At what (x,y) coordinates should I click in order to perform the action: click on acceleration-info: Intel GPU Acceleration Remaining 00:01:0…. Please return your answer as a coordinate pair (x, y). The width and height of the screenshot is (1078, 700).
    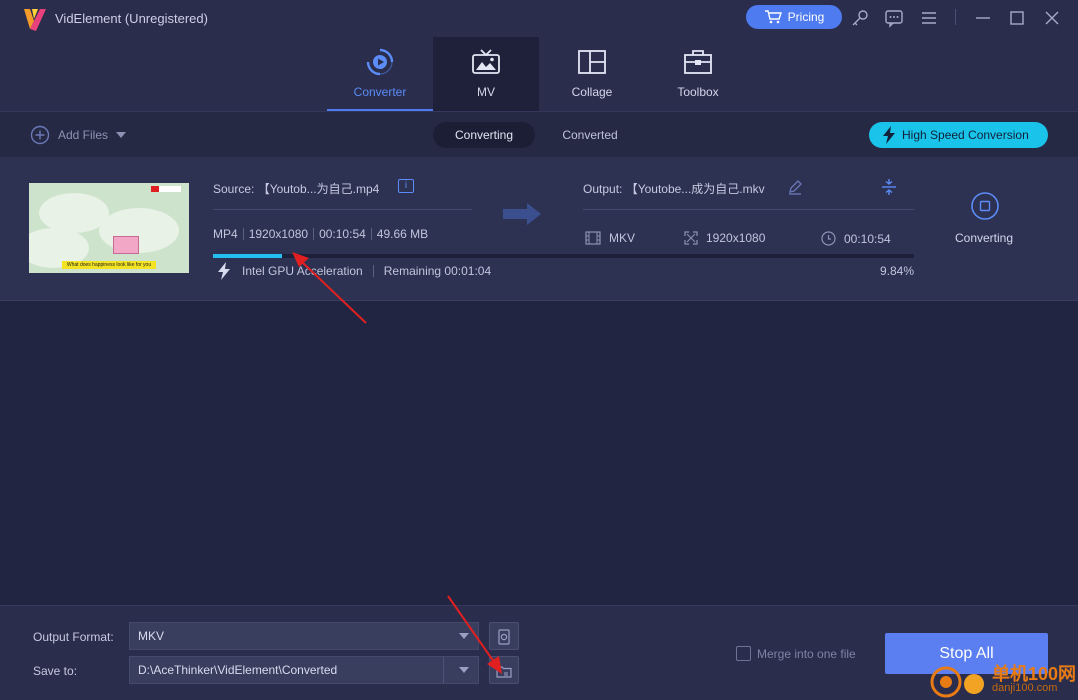
    Looking at the image, I should click on (353, 271).